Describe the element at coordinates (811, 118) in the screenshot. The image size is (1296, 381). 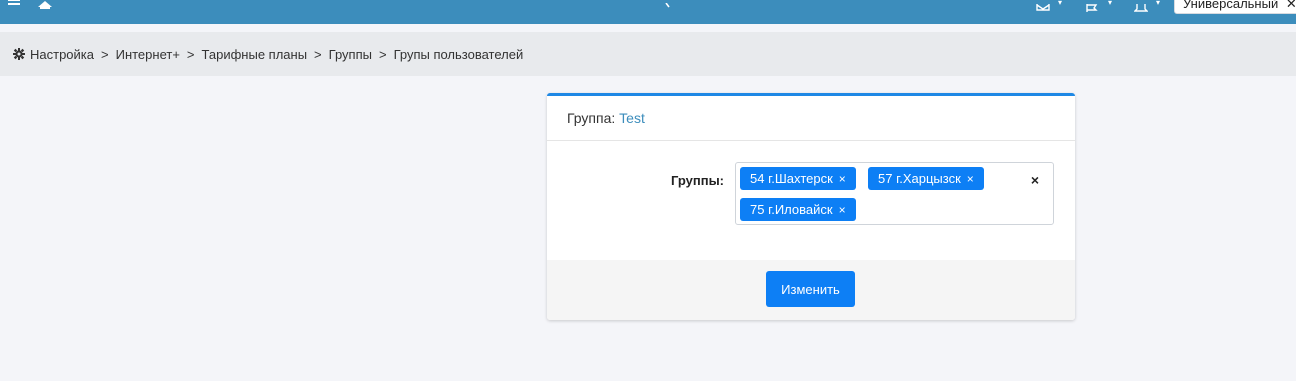
I see `card-header: Группа: Test` at that location.